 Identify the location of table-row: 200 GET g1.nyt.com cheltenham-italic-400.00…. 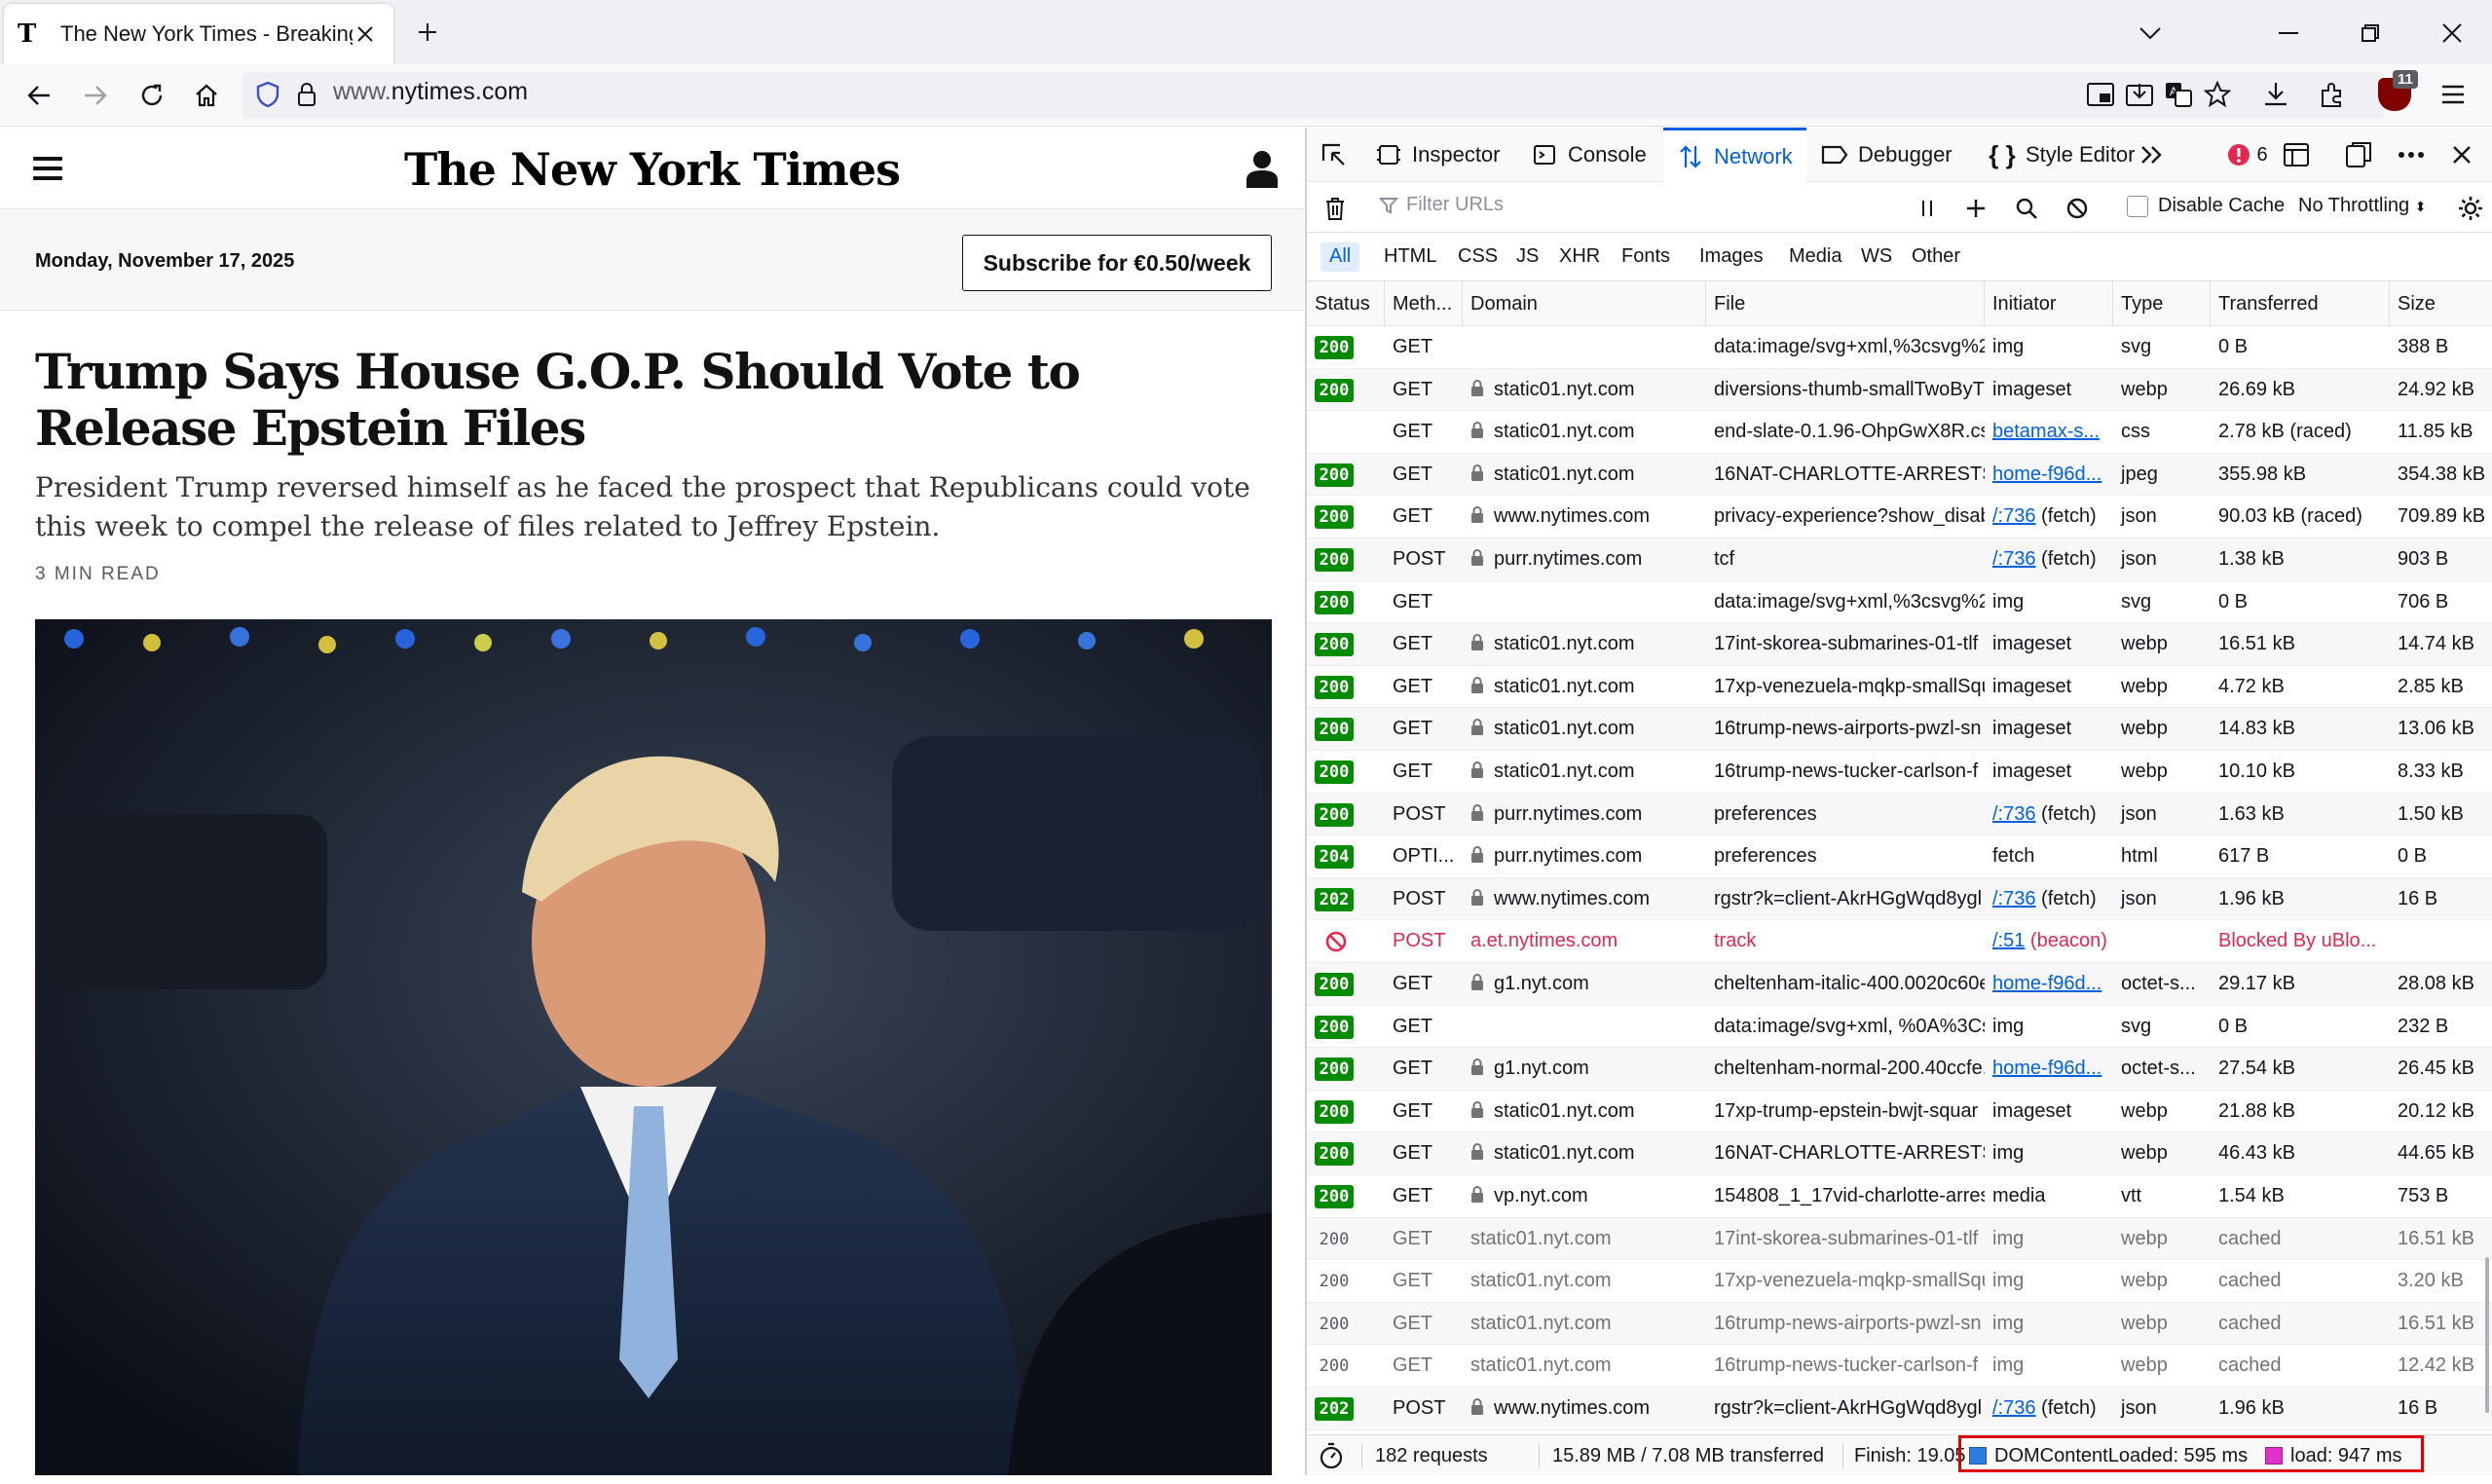
(1899, 984).